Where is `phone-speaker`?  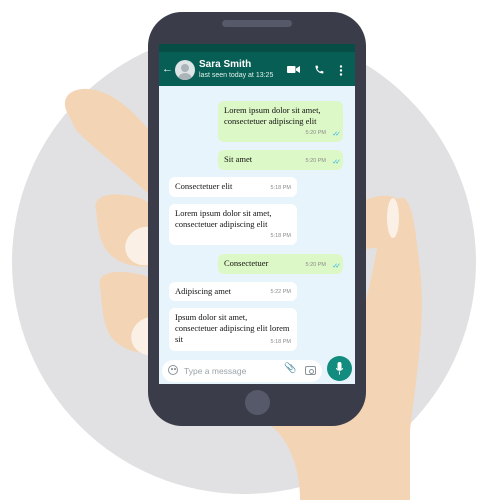
phone-speaker is located at coordinates (257, 23).